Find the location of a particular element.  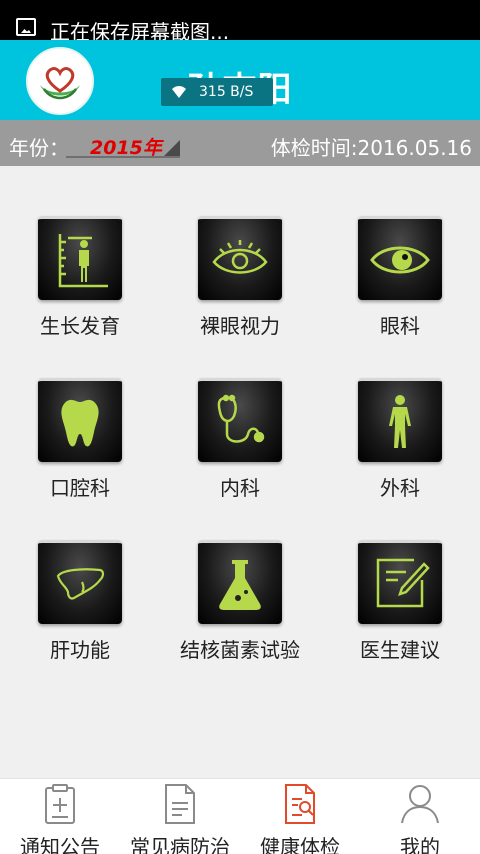

category-naked-eye-vision: 裸眼视力 is located at coordinates (240, 277).